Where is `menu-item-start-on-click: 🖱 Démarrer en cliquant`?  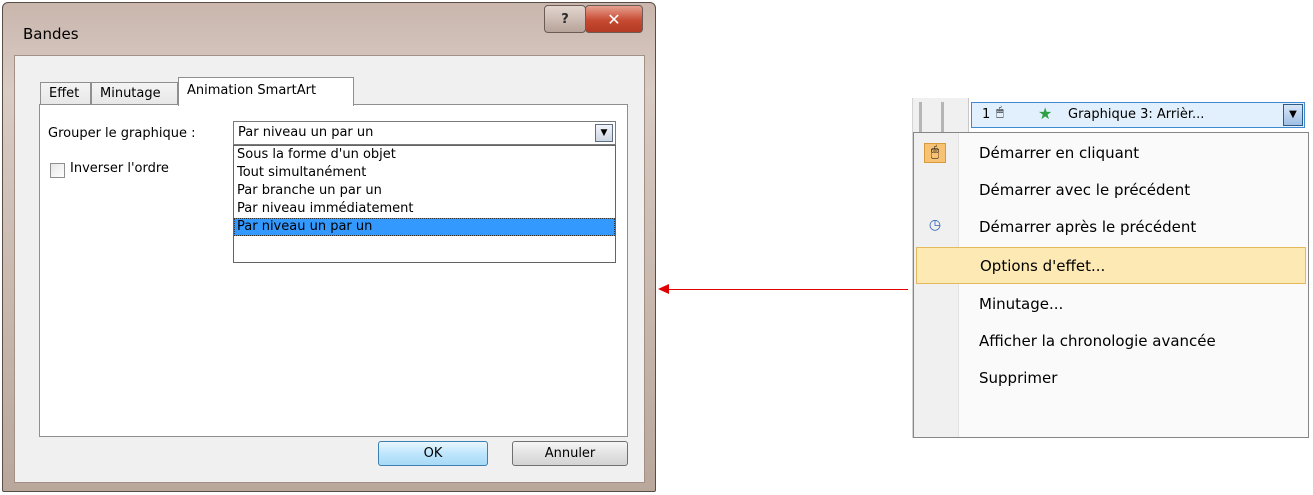 menu-item-start-on-click: 🖱 Démarrer en cliquant is located at coordinates (1111, 153).